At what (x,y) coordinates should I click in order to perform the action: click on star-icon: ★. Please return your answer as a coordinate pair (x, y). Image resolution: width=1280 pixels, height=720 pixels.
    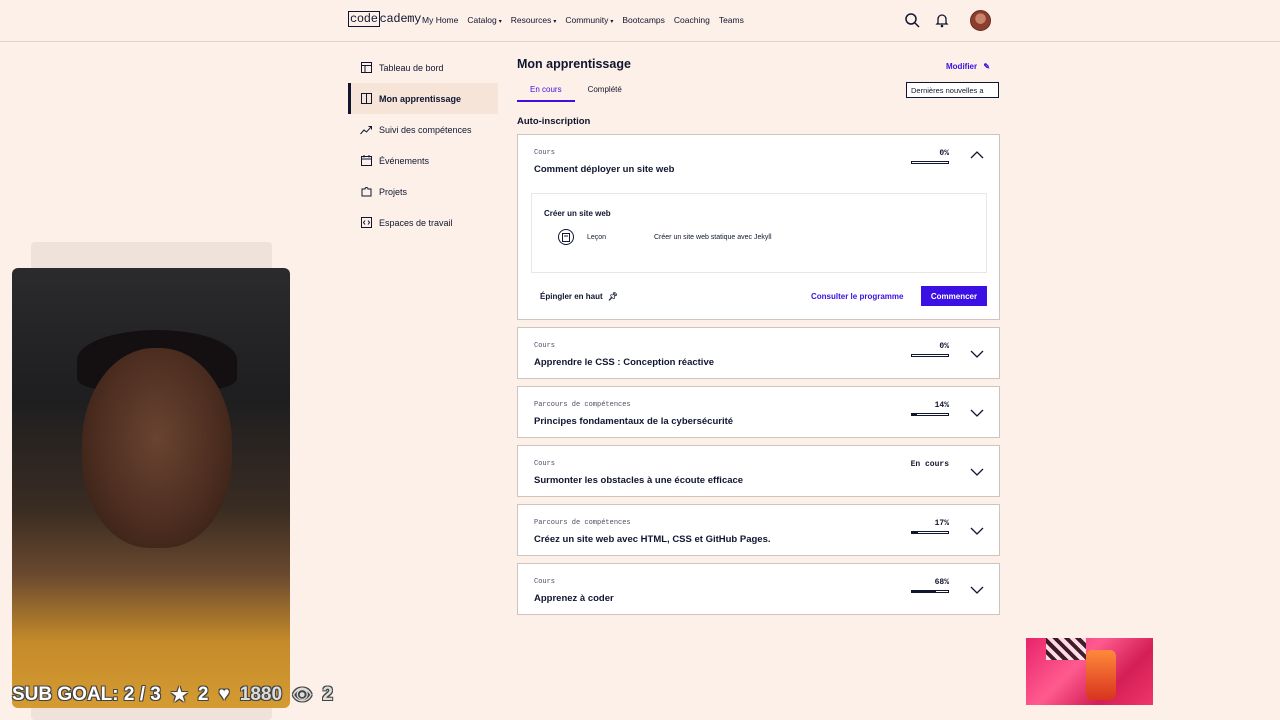
    Looking at the image, I should click on (179, 695).